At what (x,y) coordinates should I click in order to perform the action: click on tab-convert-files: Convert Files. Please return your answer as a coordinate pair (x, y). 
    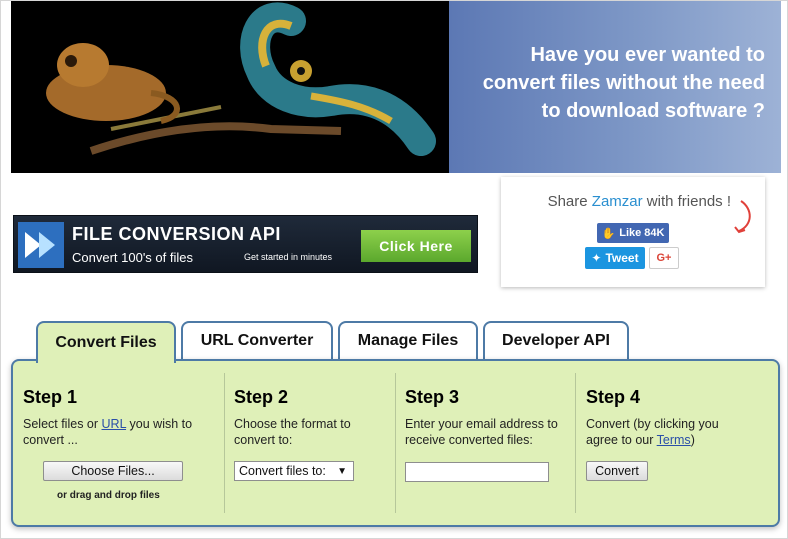
    Looking at the image, I should click on (106, 342).